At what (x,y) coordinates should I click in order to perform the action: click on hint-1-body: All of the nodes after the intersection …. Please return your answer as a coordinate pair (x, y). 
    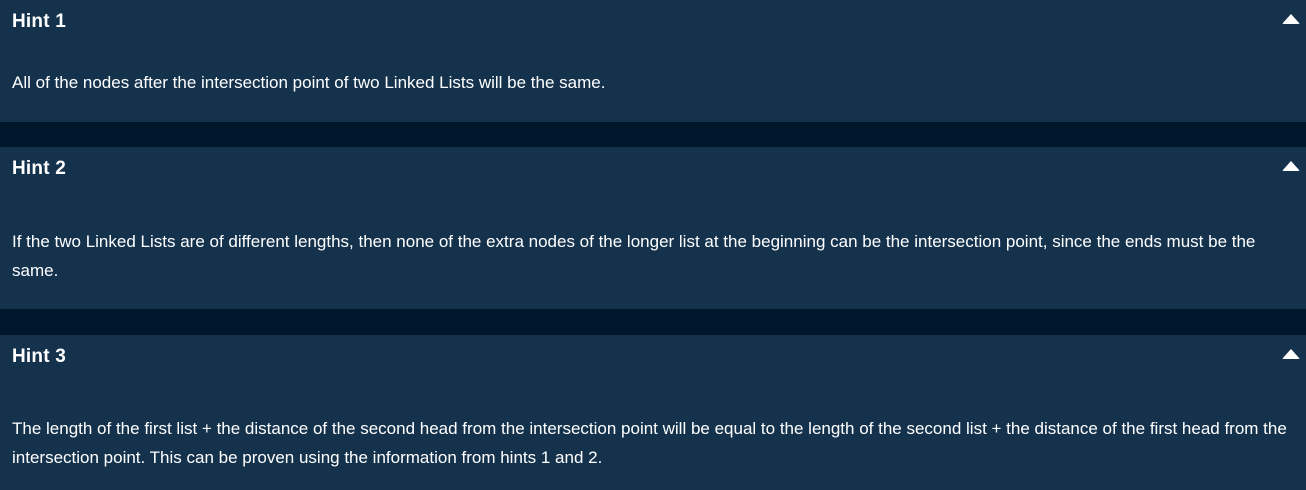
    Looking at the image, I should click on (309, 82).